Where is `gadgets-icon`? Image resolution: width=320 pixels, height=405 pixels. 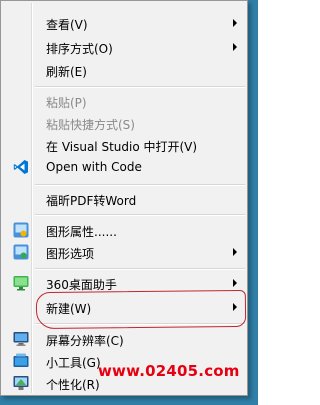 gadgets-icon is located at coordinates (21, 361).